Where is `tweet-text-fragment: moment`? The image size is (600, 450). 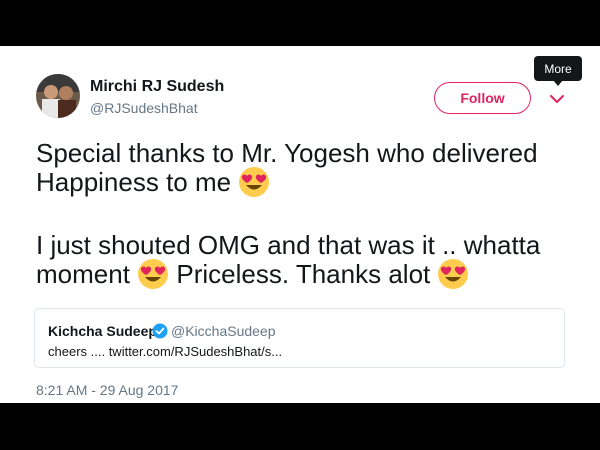
tweet-text-fragment: moment is located at coordinates (83, 274).